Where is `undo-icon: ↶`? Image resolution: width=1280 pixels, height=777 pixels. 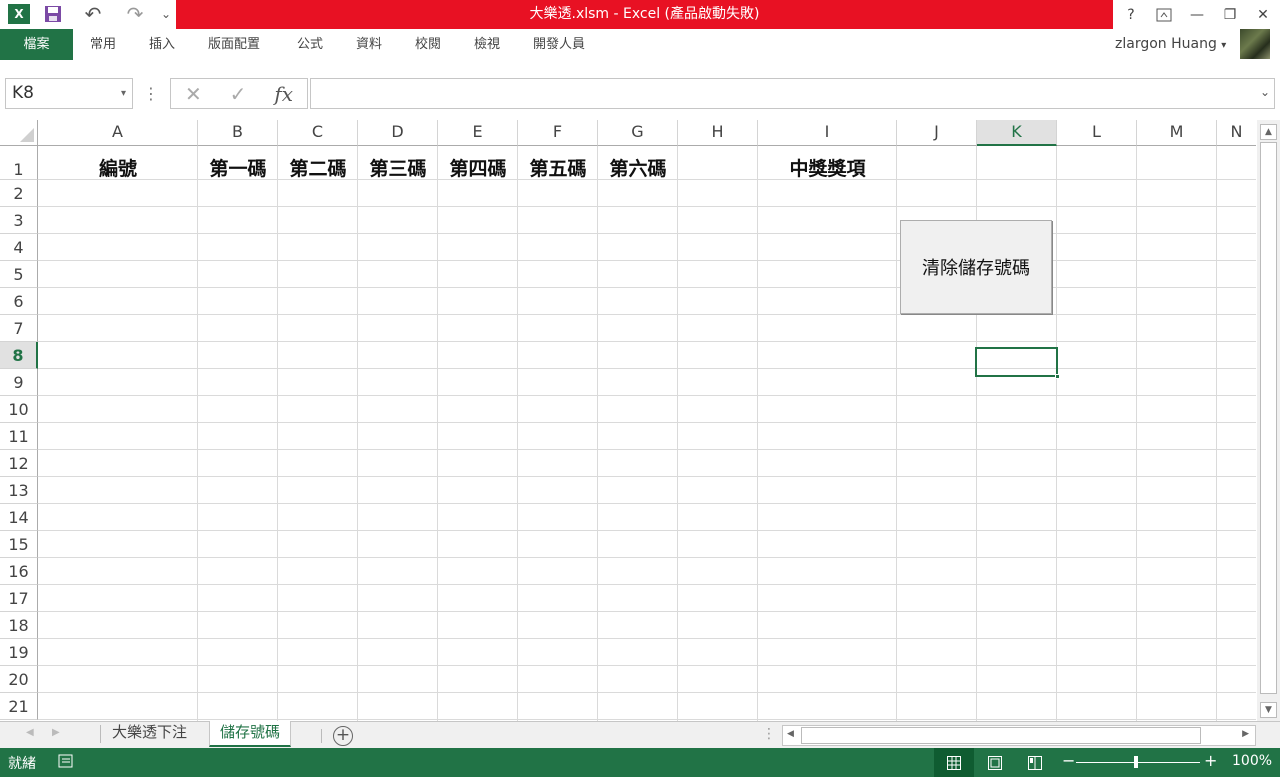
undo-icon: ↶ is located at coordinates (93, 14).